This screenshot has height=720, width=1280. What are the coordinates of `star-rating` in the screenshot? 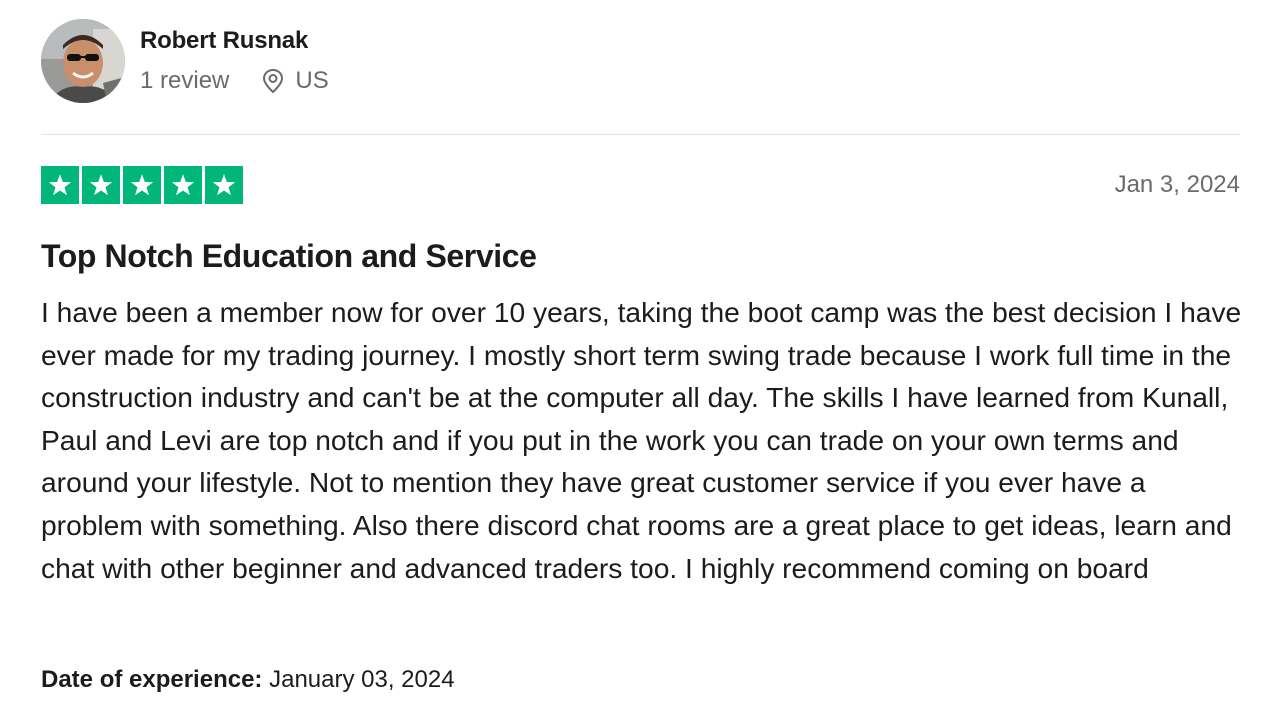 It's located at (142, 185).